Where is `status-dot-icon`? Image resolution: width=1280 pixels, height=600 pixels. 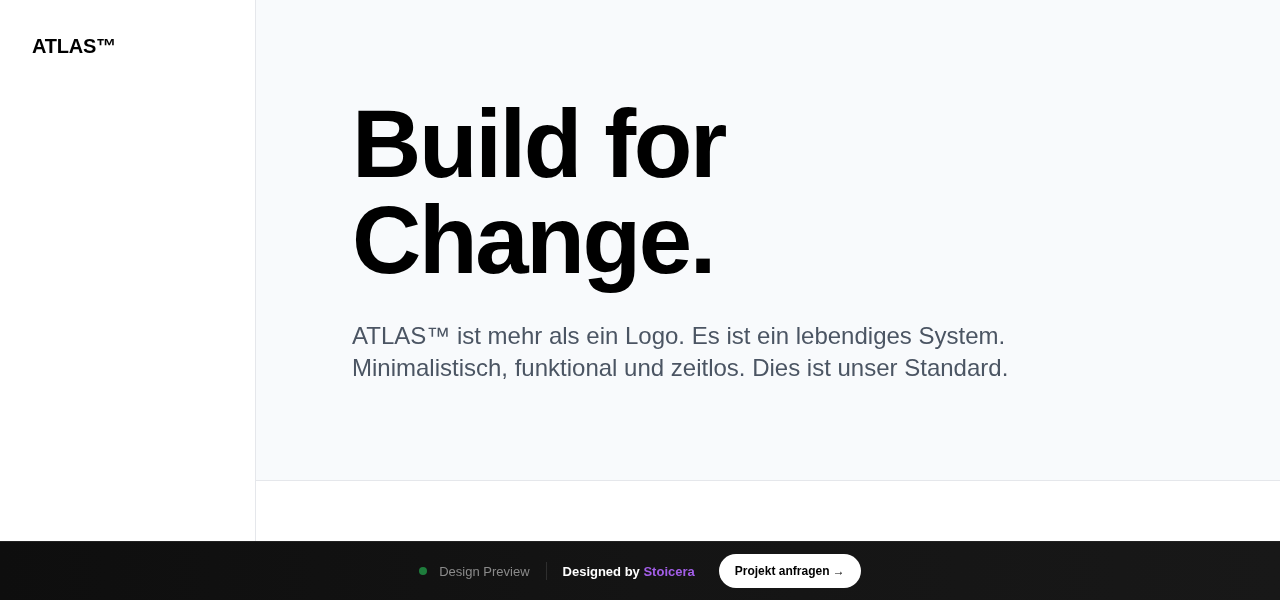
status-dot-icon is located at coordinates (423, 571).